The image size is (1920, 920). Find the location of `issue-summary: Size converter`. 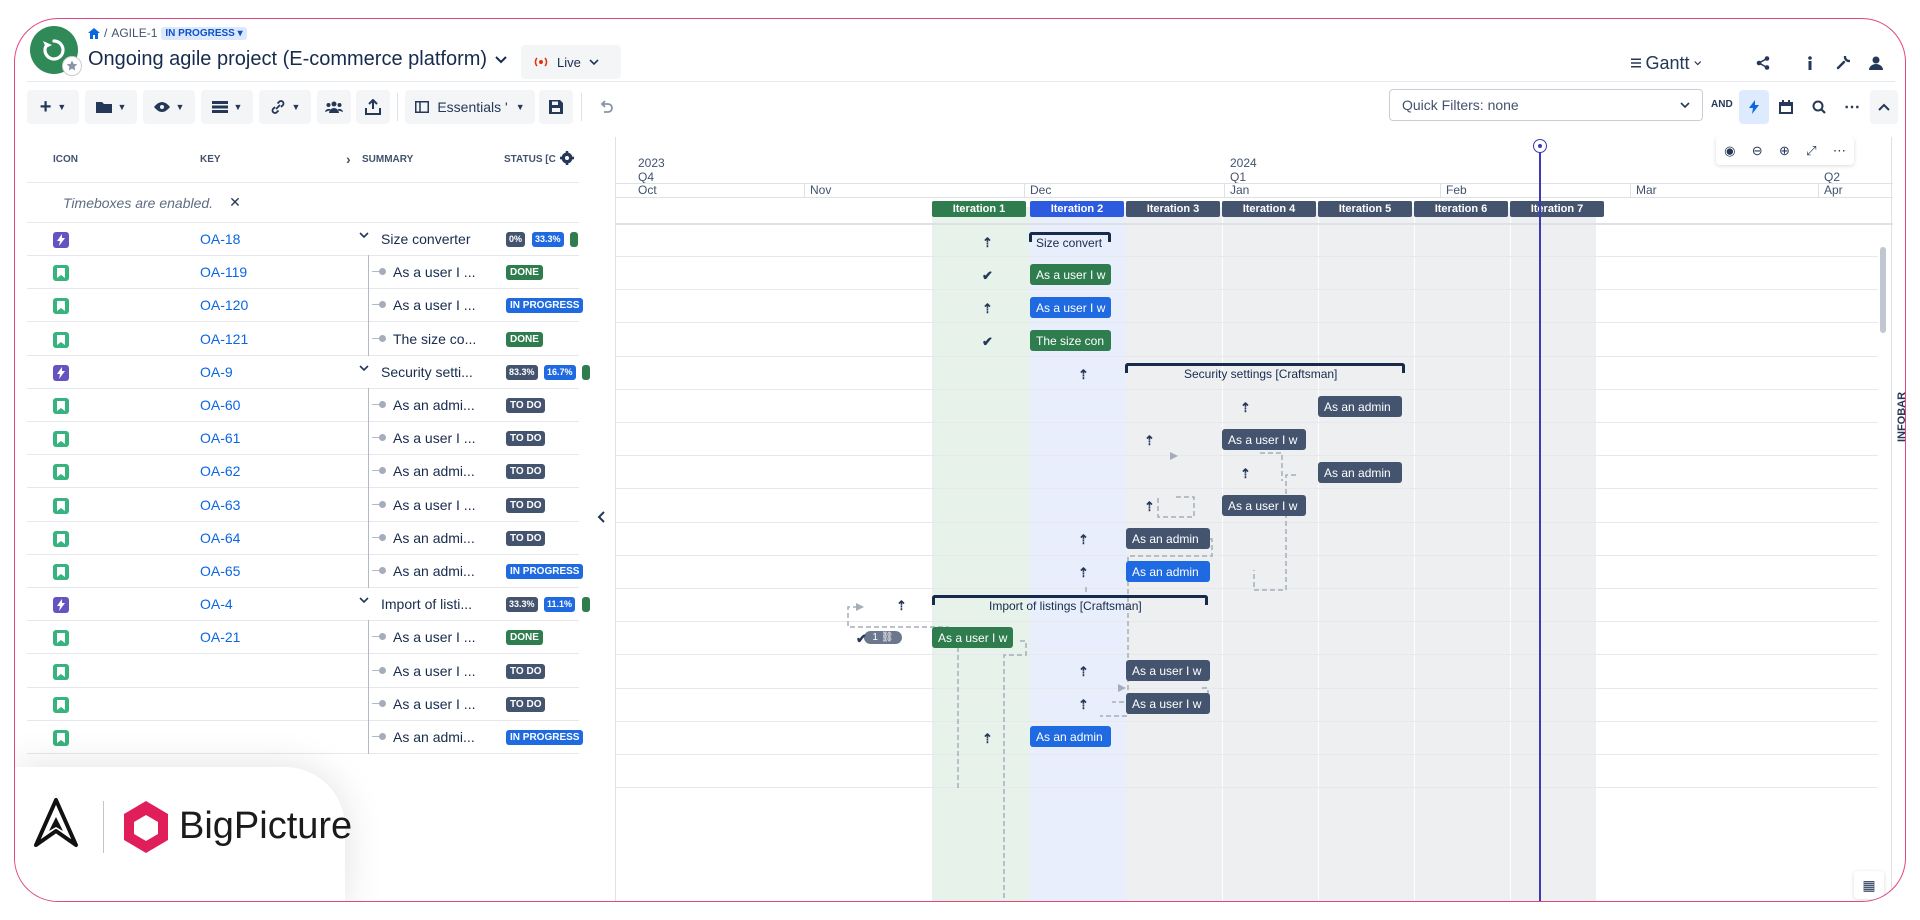

issue-summary: Size converter is located at coordinates (425, 239).